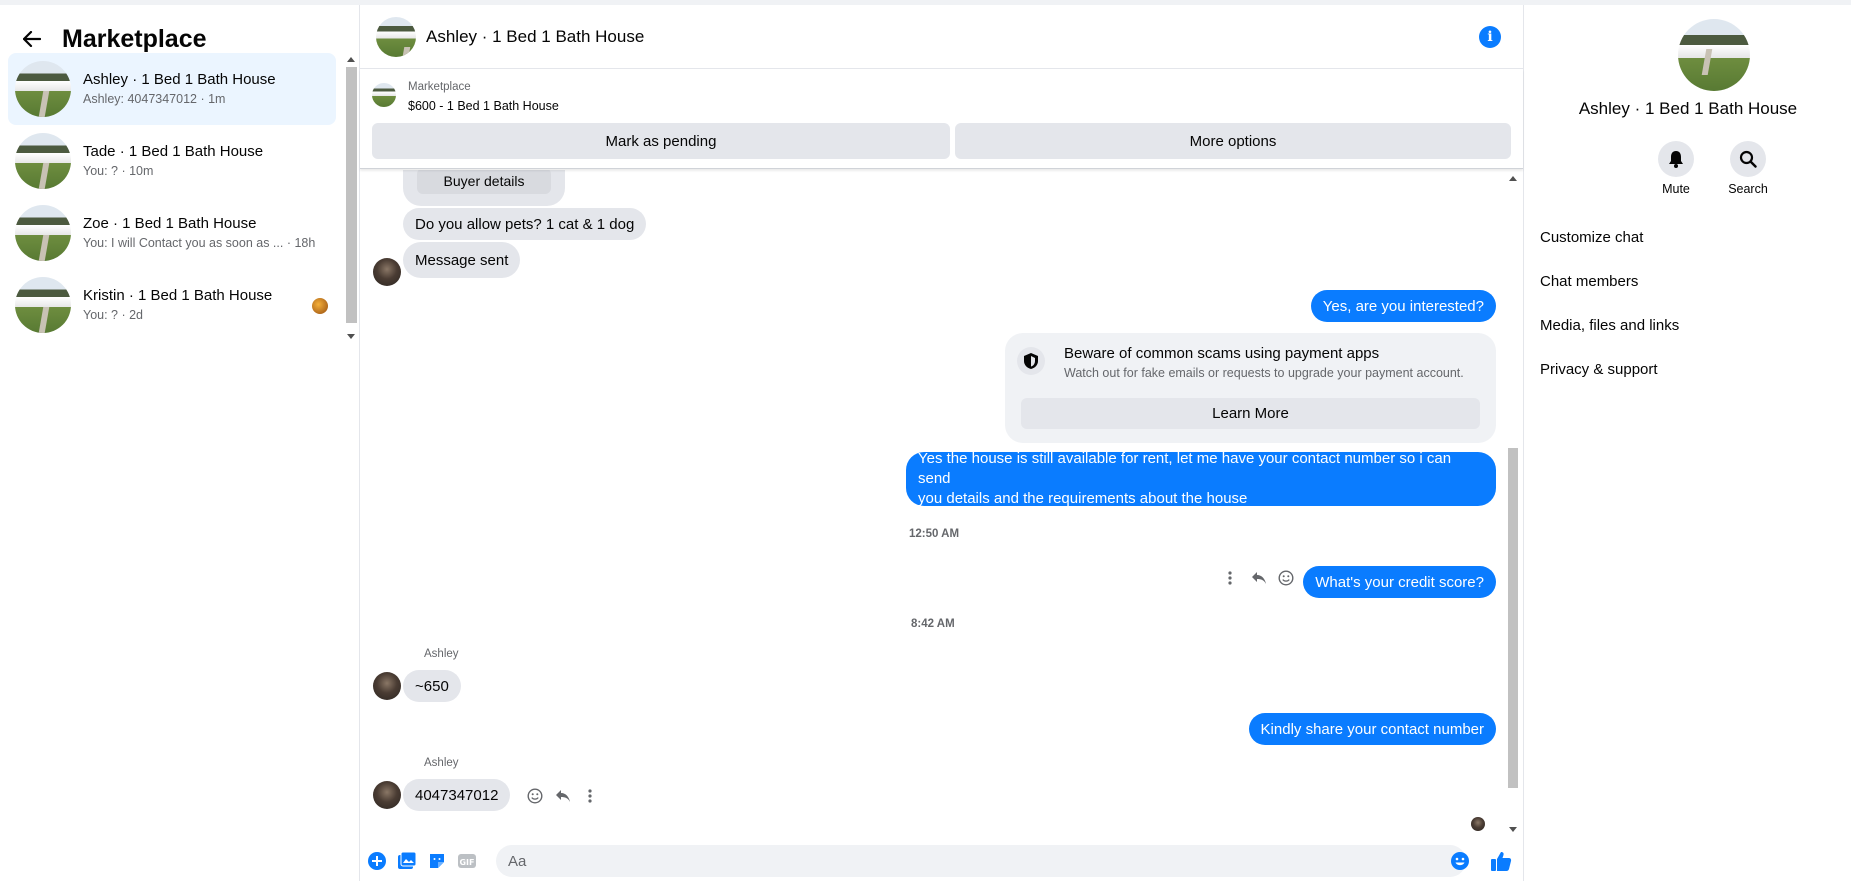 This screenshot has width=1851, height=881. What do you see at coordinates (1676, 159) in the screenshot?
I see `bell-icon` at bounding box center [1676, 159].